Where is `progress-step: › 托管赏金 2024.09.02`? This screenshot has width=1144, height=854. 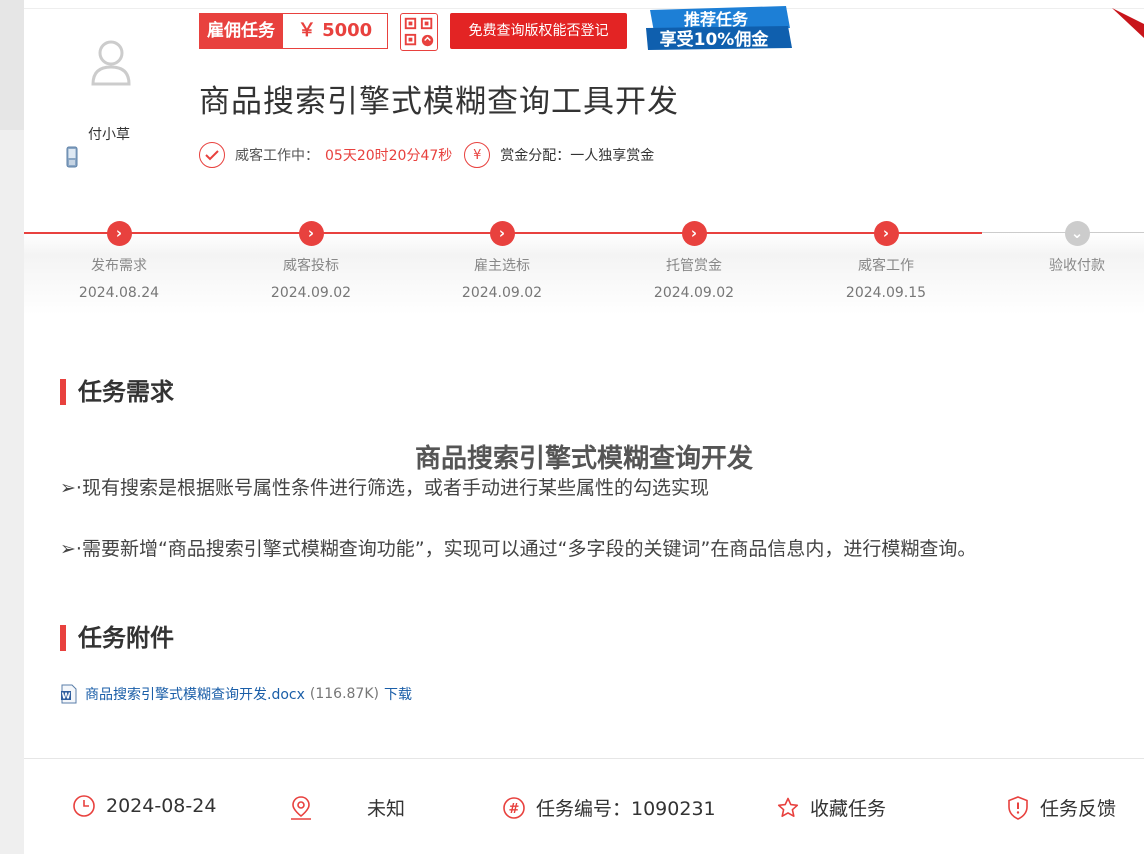
progress-step: › 托管赏金 2024.09.02 is located at coordinates (694, 261).